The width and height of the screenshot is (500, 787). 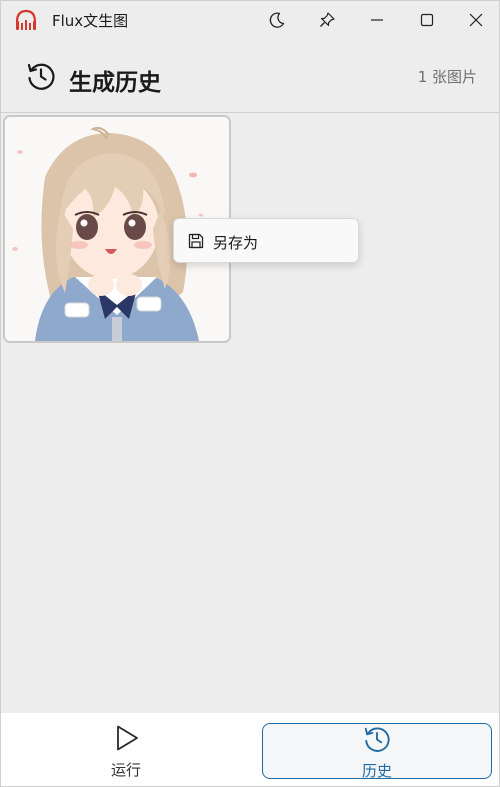 What do you see at coordinates (126, 738) in the screenshot?
I see `play-icon` at bounding box center [126, 738].